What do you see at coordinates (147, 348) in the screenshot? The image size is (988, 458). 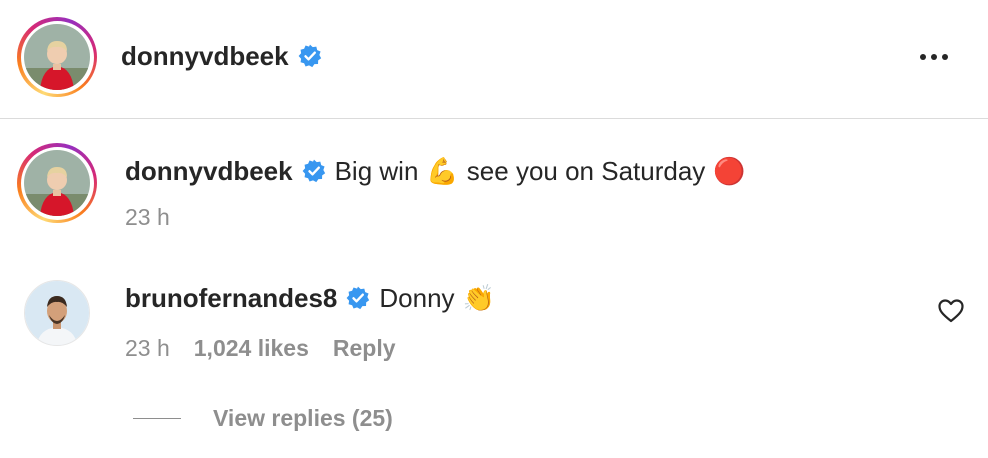 I see `comment-timestamp: 23 h` at bounding box center [147, 348].